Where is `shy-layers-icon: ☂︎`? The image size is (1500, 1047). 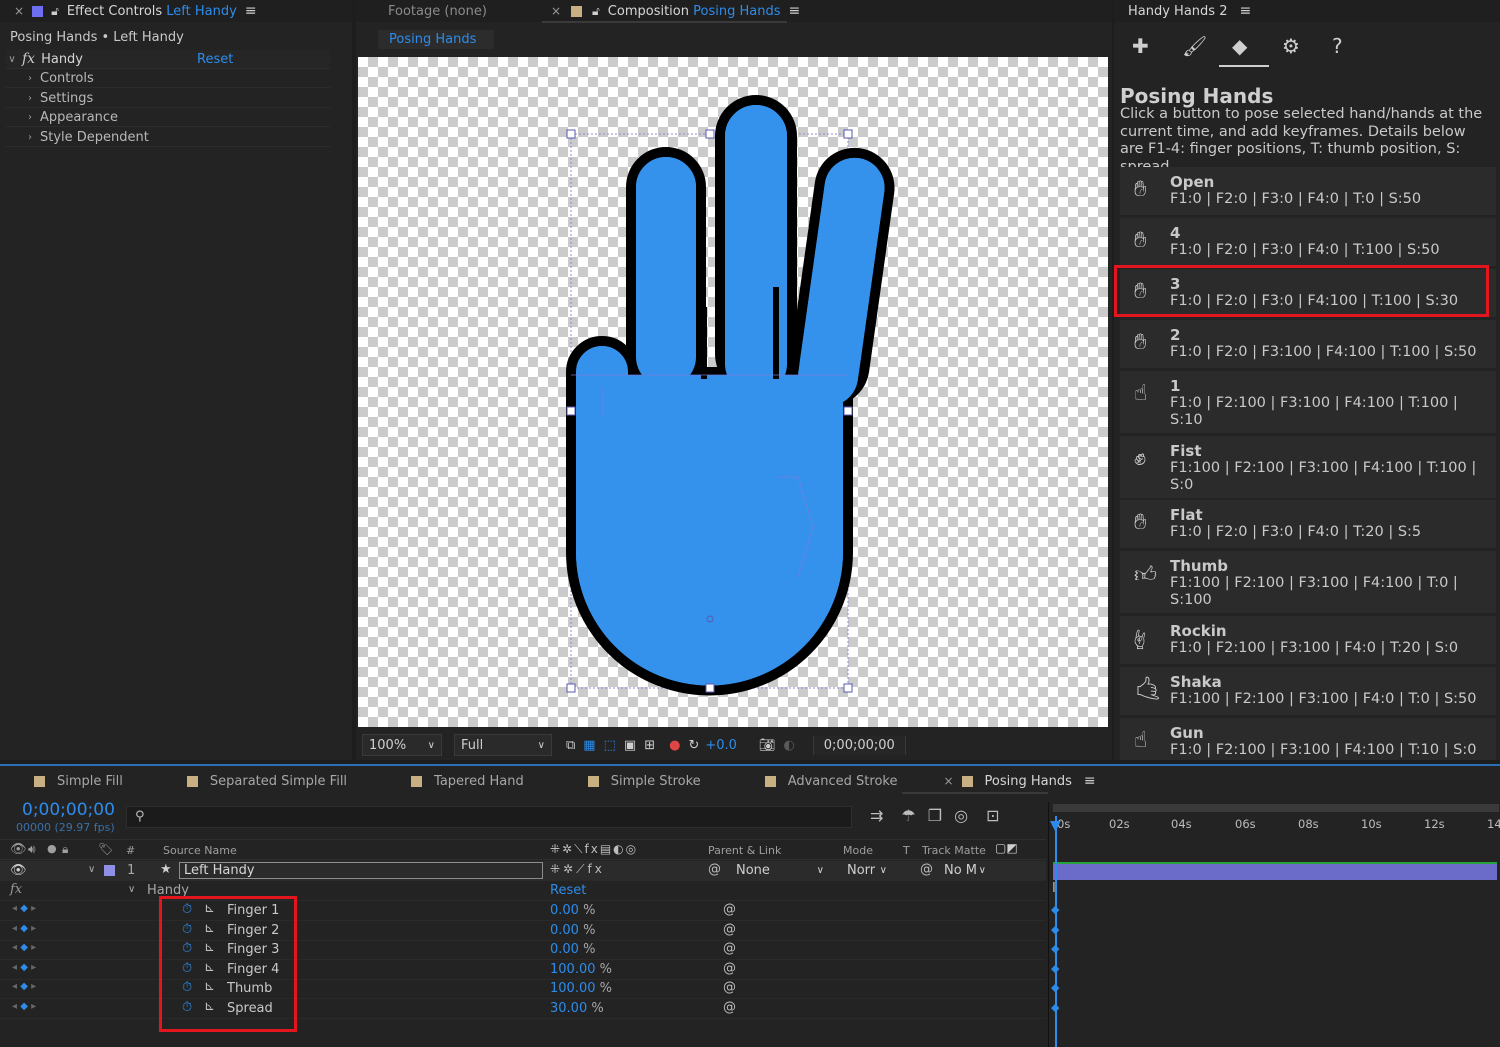 shy-layers-icon: ☂︎ is located at coordinates (908, 815).